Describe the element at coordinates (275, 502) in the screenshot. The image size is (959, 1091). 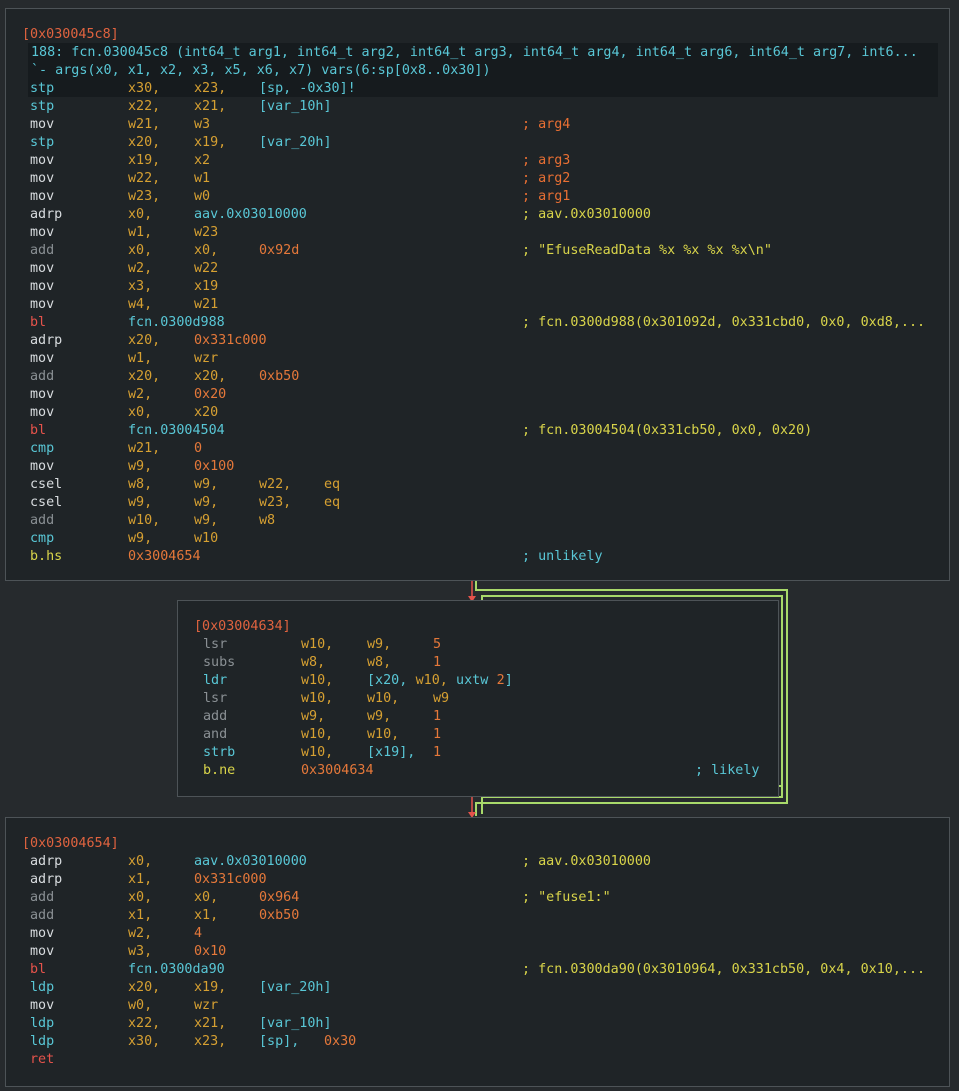
I see `instruction-operand: w23,` at that location.